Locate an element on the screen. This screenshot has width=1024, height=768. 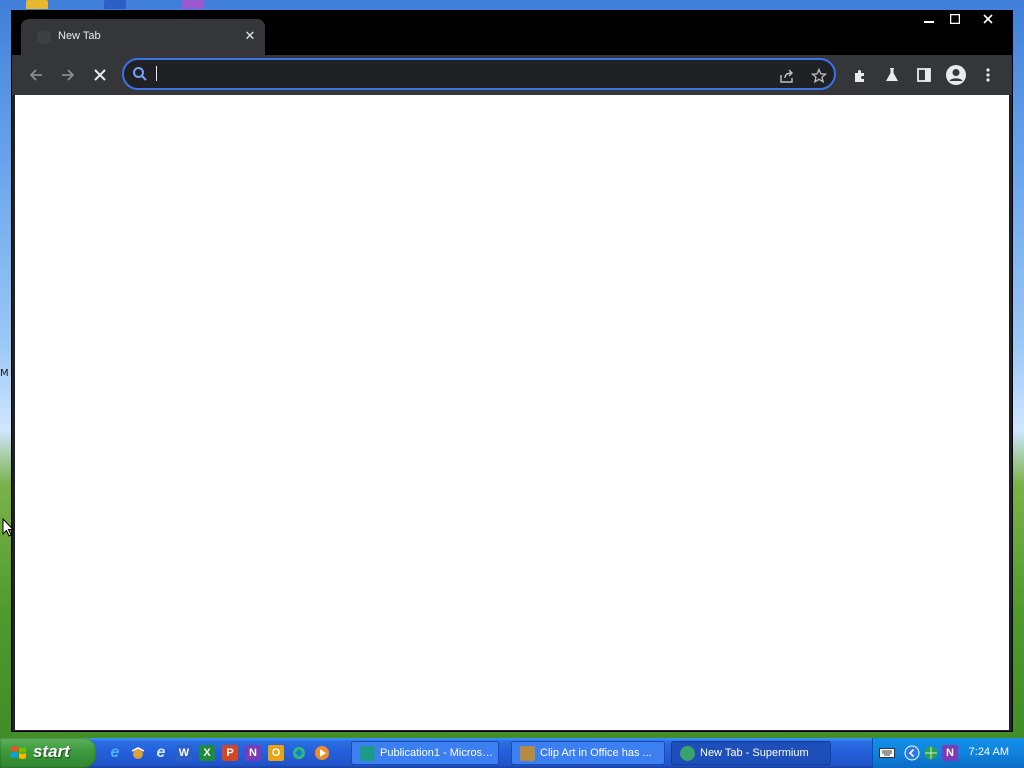
profile-icon is located at coordinates (956, 75).